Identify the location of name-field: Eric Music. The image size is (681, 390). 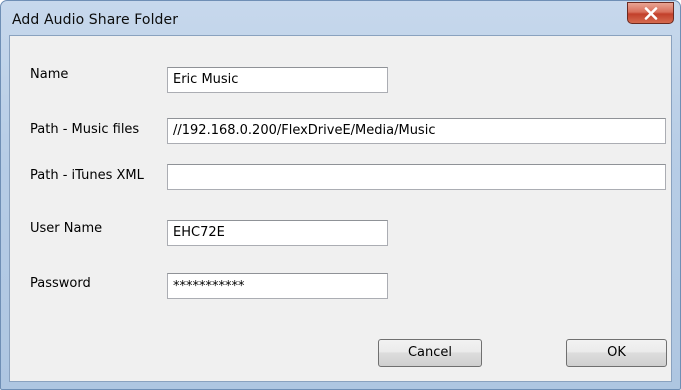
(277, 80).